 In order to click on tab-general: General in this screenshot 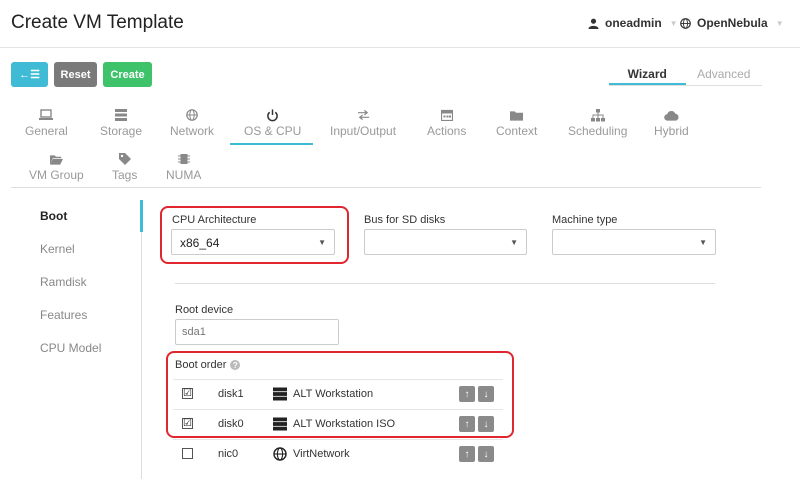, I will do `click(46, 127)`.